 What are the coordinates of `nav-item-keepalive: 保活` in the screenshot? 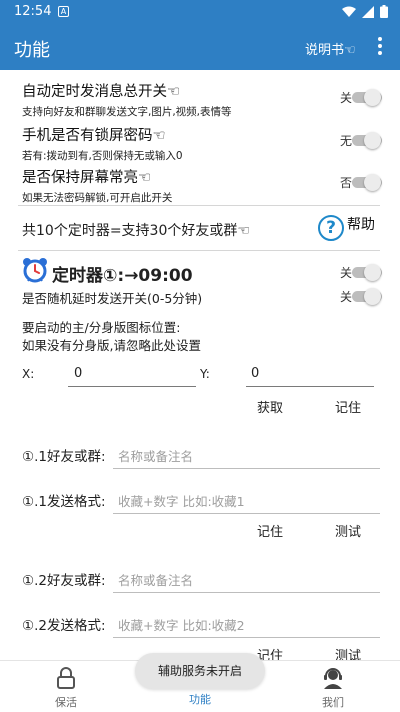 It's located at (66, 688).